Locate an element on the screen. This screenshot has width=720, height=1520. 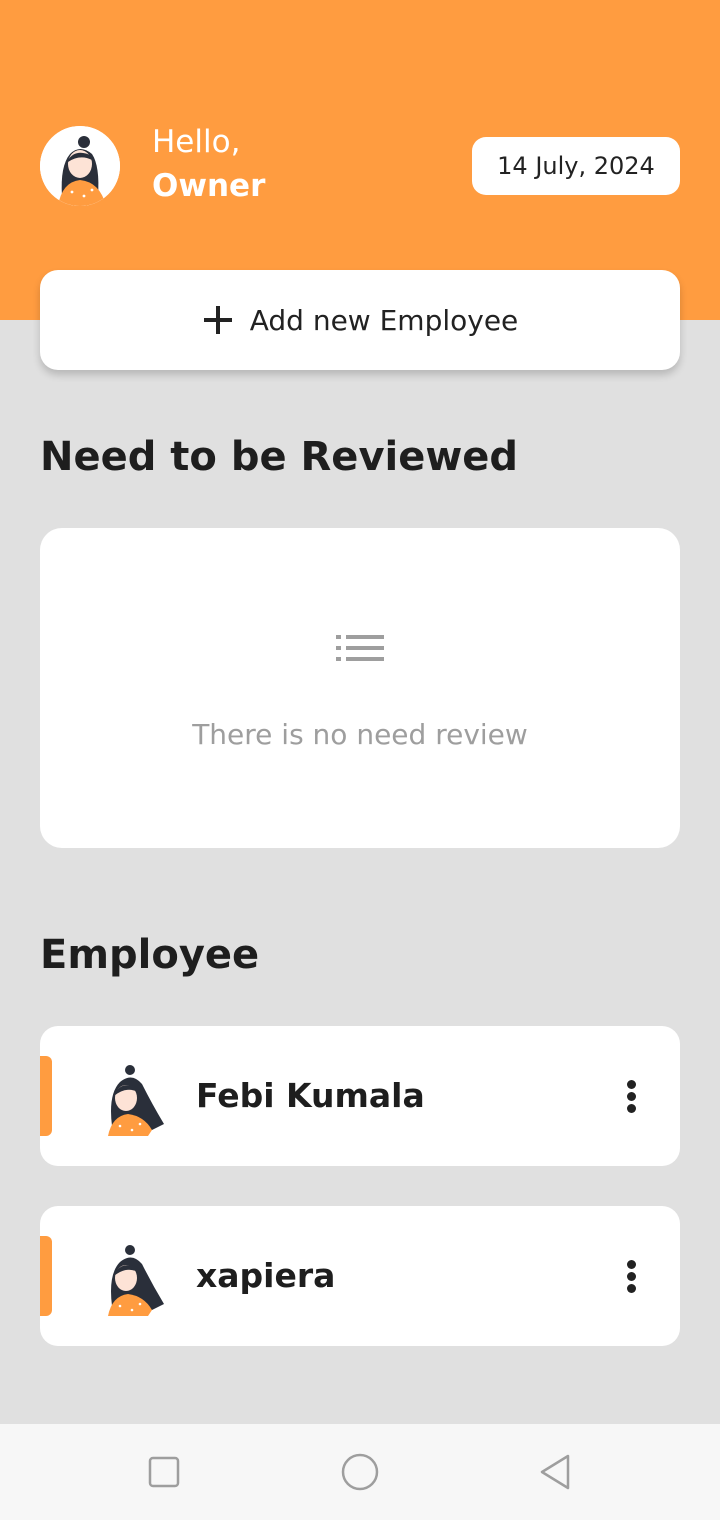
review-empty-text: There is no need review is located at coordinates (360, 734).